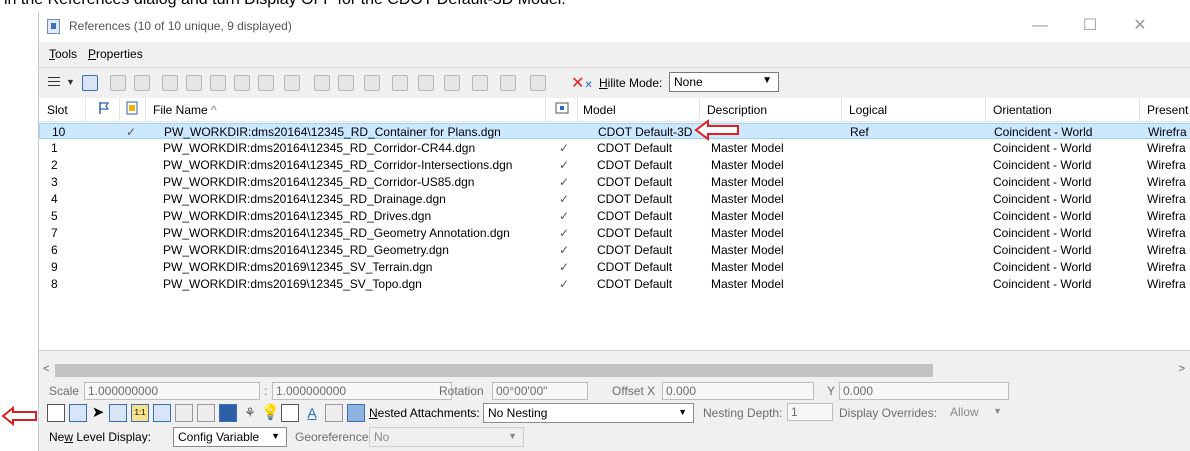 The image size is (1190, 451). Describe the element at coordinates (356, 413) in the screenshot. I see `nested-toggle-icon` at that location.